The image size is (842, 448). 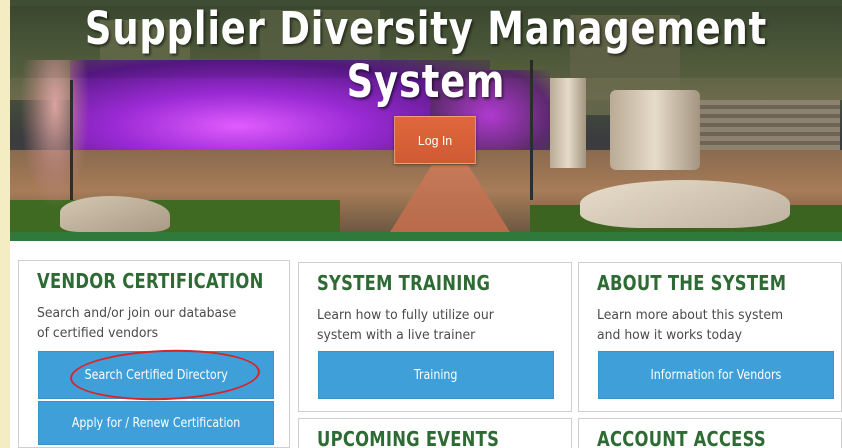 What do you see at coordinates (408, 437) in the screenshot?
I see `card-title: UPCOMING EVENTS` at bounding box center [408, 437].